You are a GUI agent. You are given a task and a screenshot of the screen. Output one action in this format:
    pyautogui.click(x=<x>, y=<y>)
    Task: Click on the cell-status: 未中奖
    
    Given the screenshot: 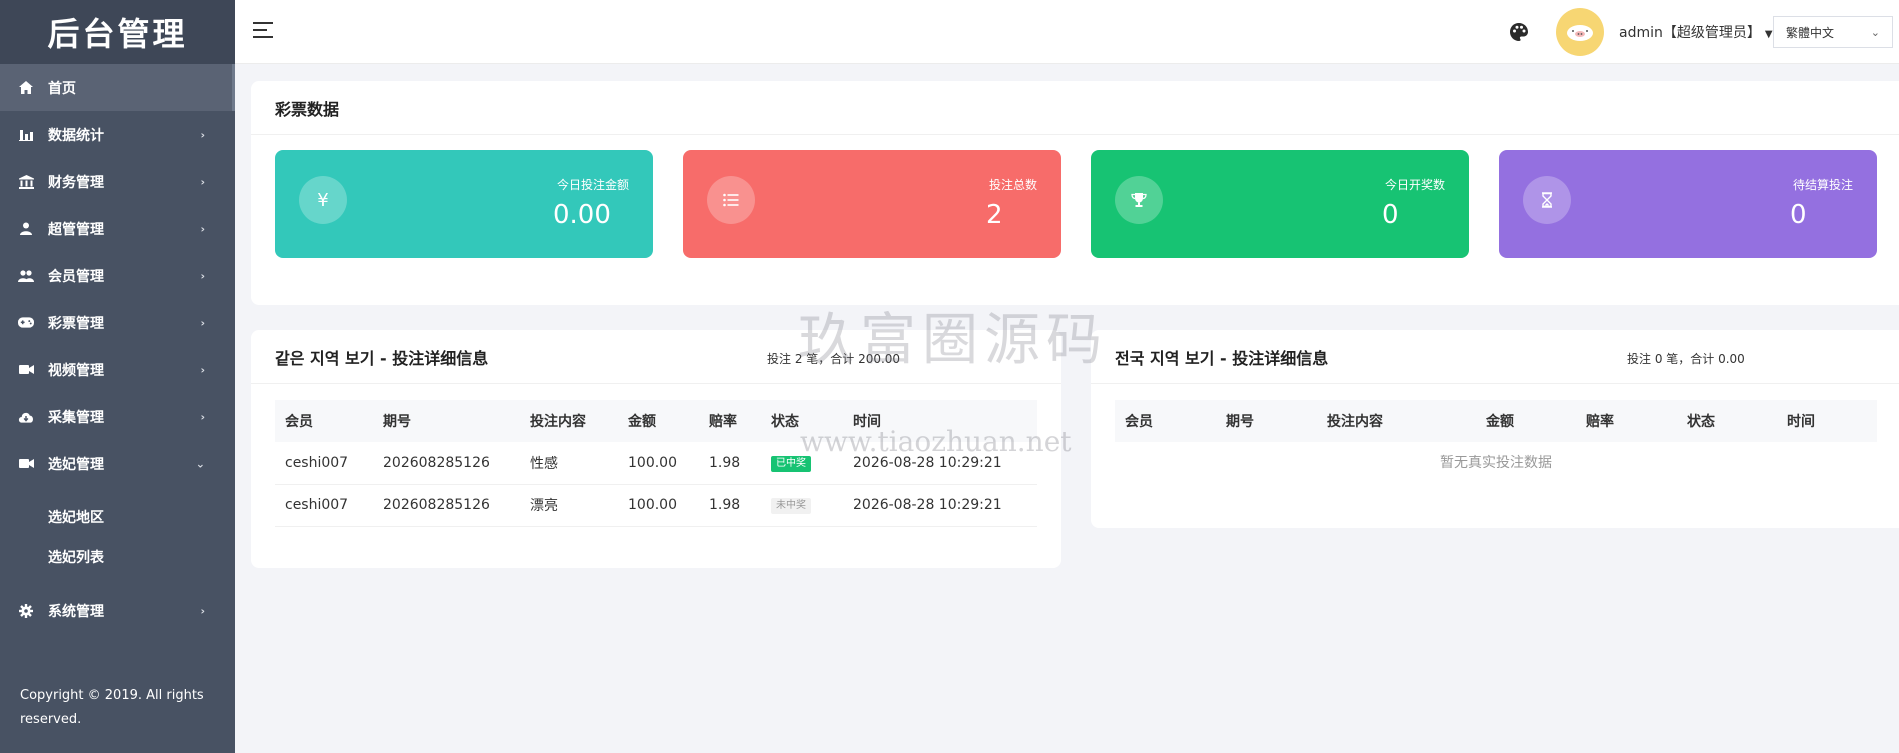 What is the action you would take?
    pyautogui.click(x=802, y=505)
    